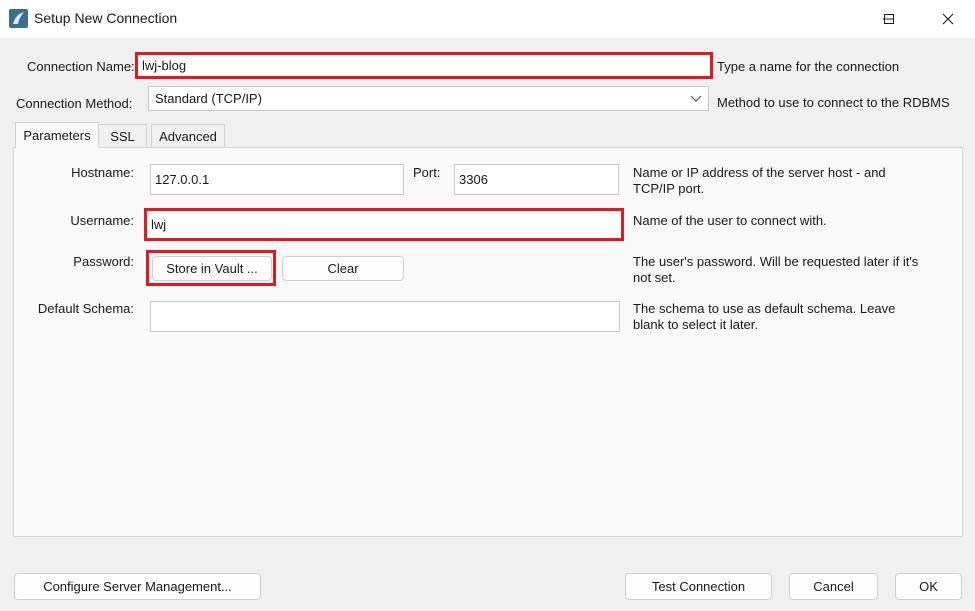 The width and height of the screenshot is (975, 611). Describe the element at coordinates (948, 19) in the screenshot. I see `close-icon` at that location.